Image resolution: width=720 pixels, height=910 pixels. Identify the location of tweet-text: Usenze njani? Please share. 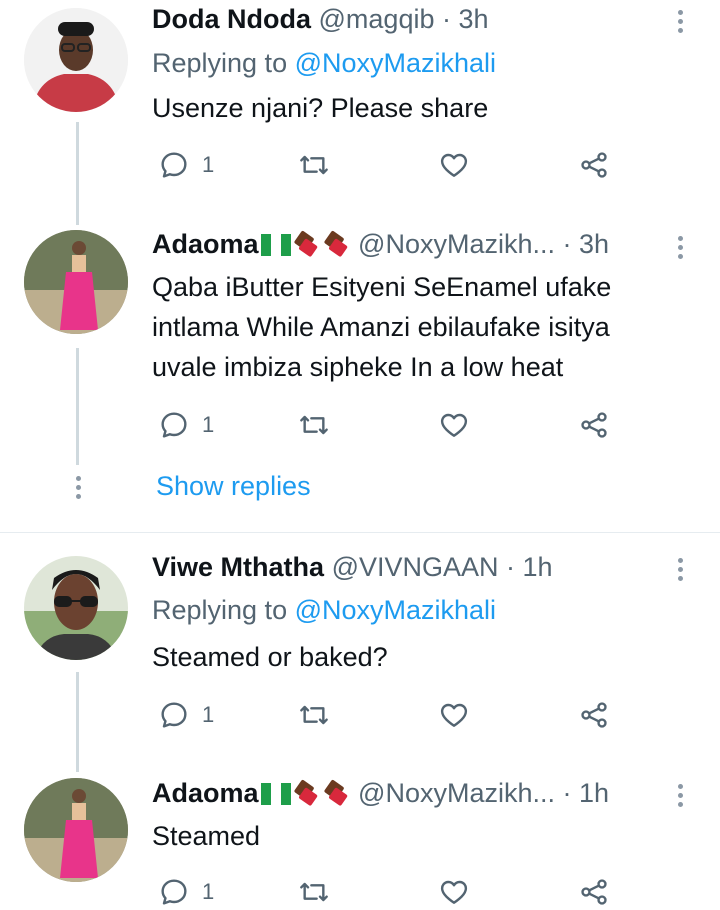
(320, 108).